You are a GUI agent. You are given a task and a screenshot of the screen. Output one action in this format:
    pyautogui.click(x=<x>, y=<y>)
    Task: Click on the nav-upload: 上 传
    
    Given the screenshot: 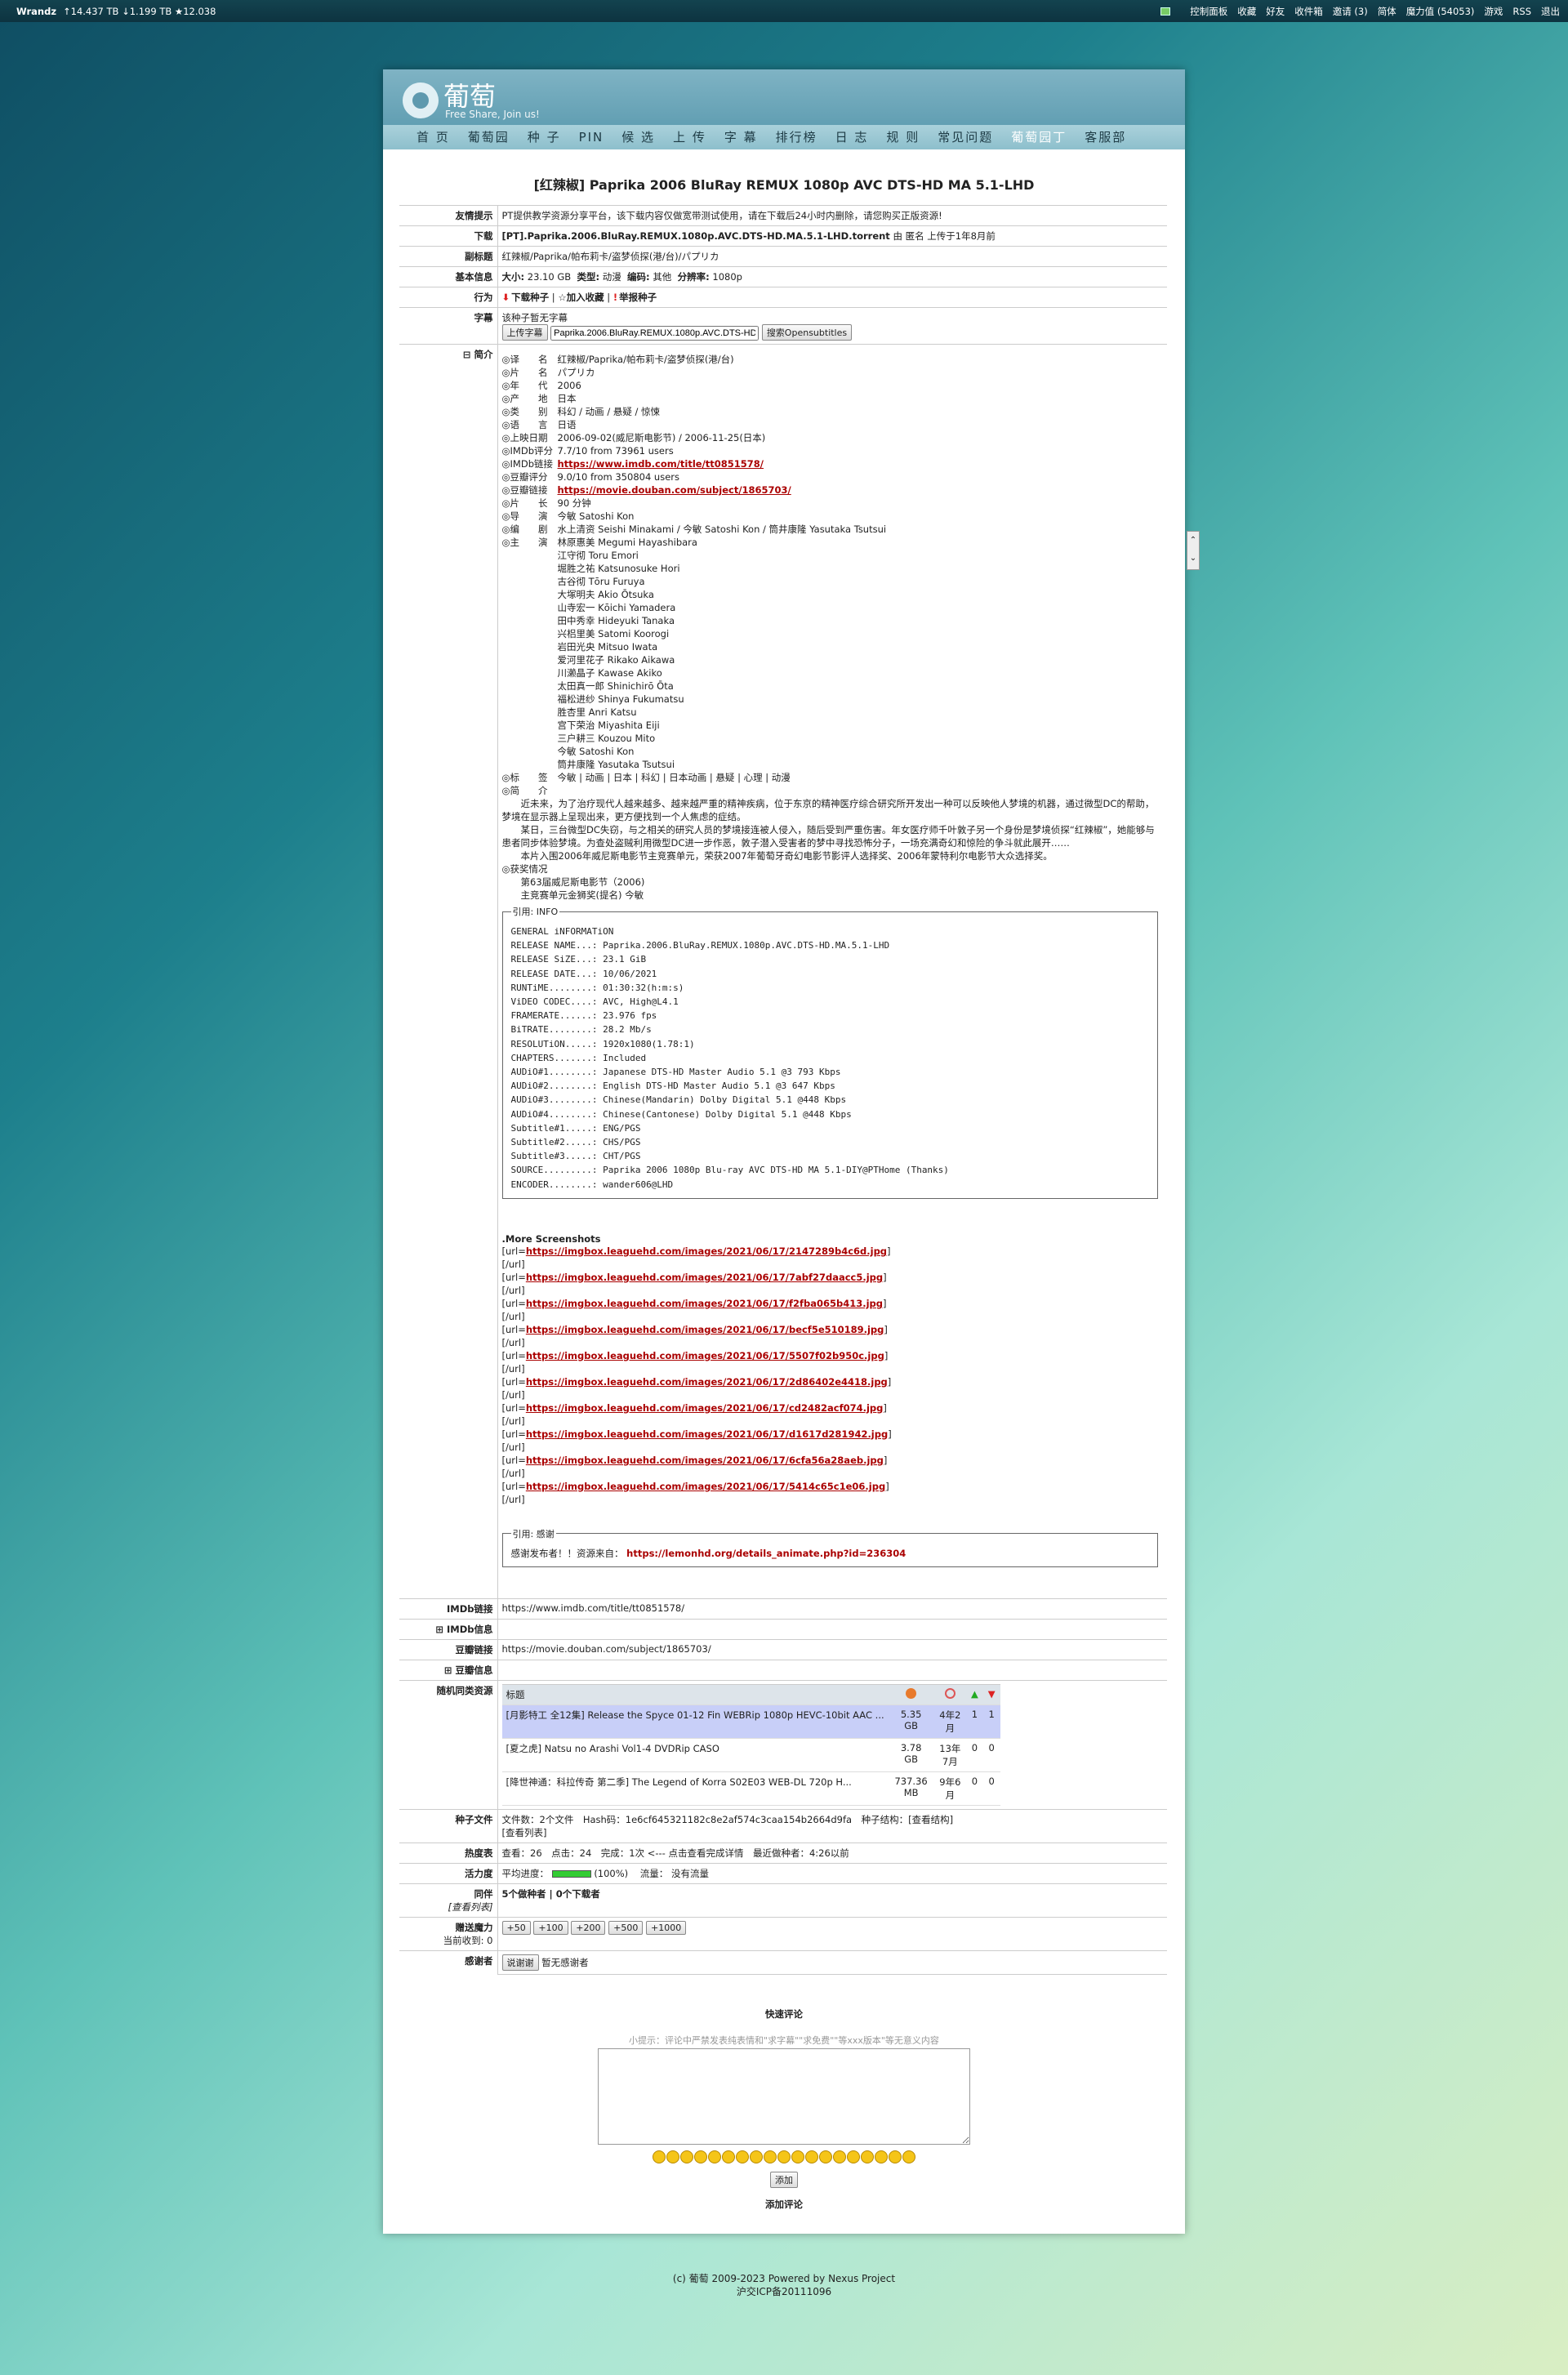 What is the action you would take?
    pyautogui.click(x=689, y=137)
    